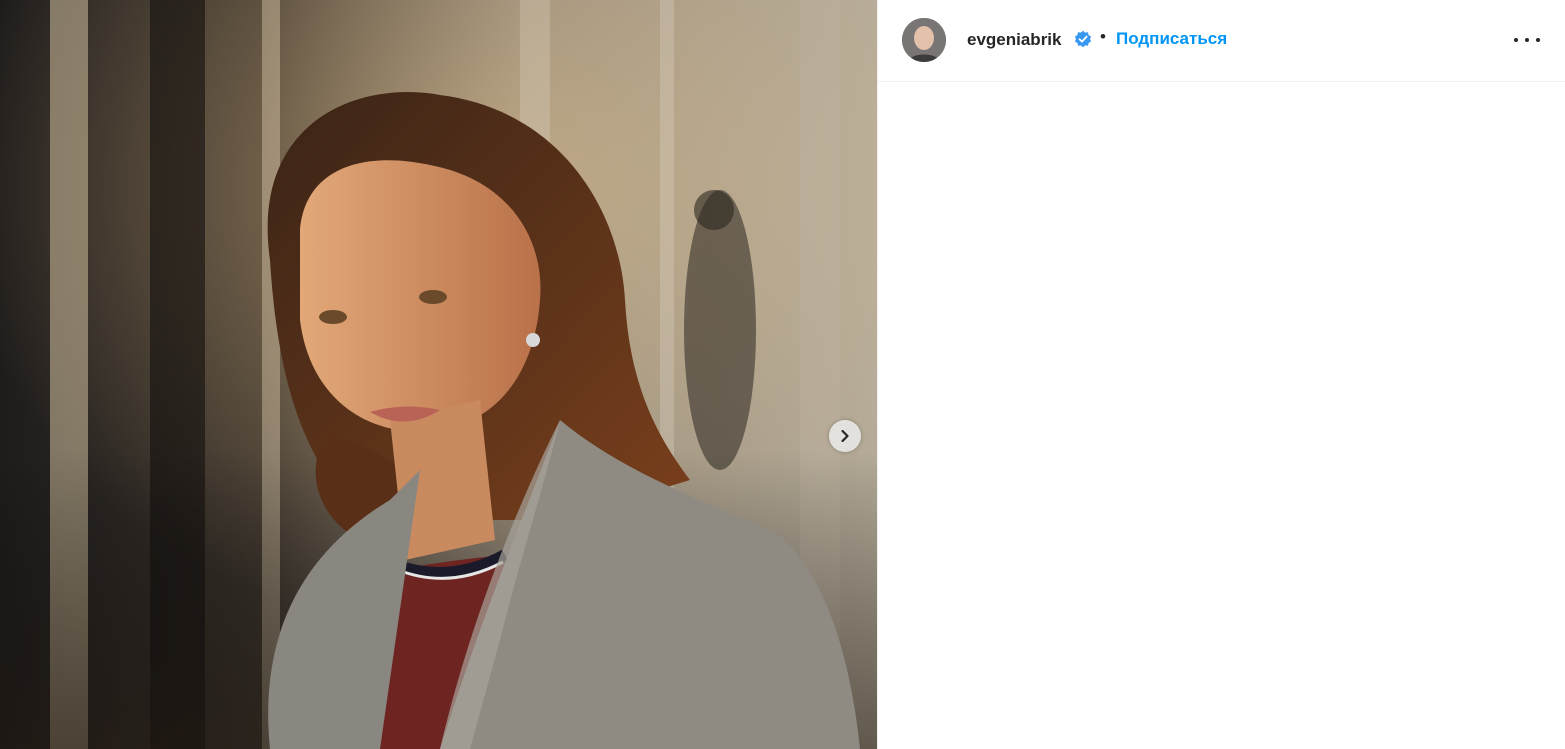 This screenshot has width=1565, height=749. Describe the element at coordinates (1014, 40) in the screenshot. I see `author-username: evgeniabrik` at that location.